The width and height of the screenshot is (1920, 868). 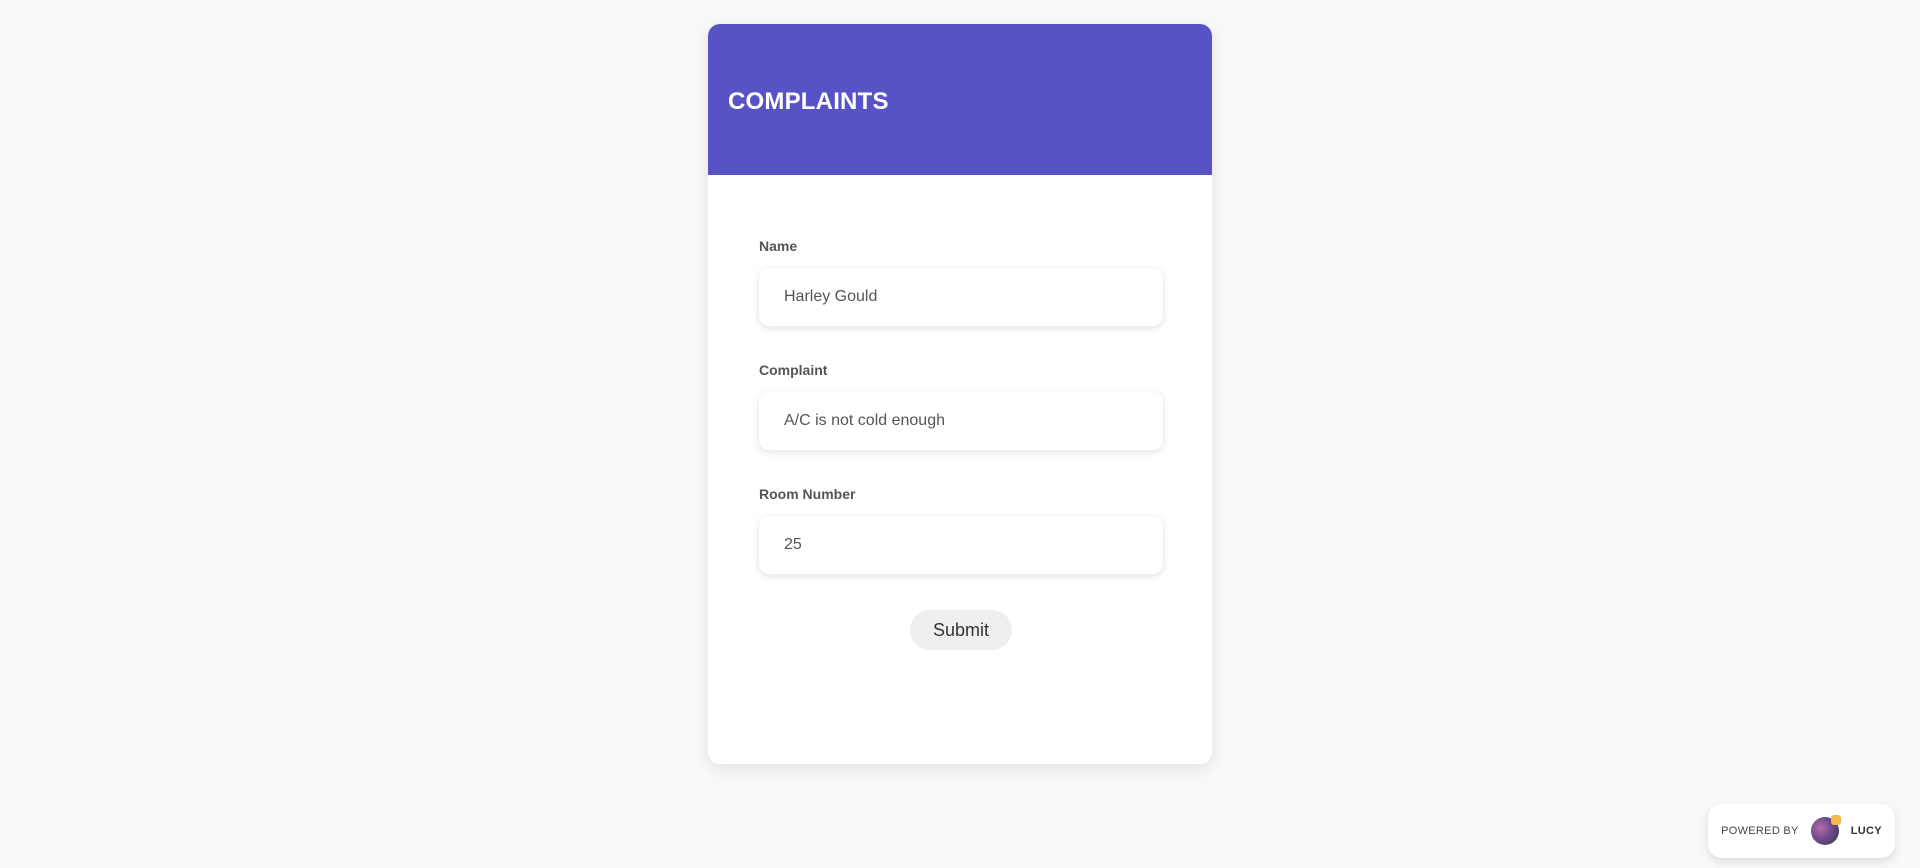 What do you see at coordinates (1866, 831) in the screenshot?
I see `brand-name: LUCY` at bounding box center [1866, 831].